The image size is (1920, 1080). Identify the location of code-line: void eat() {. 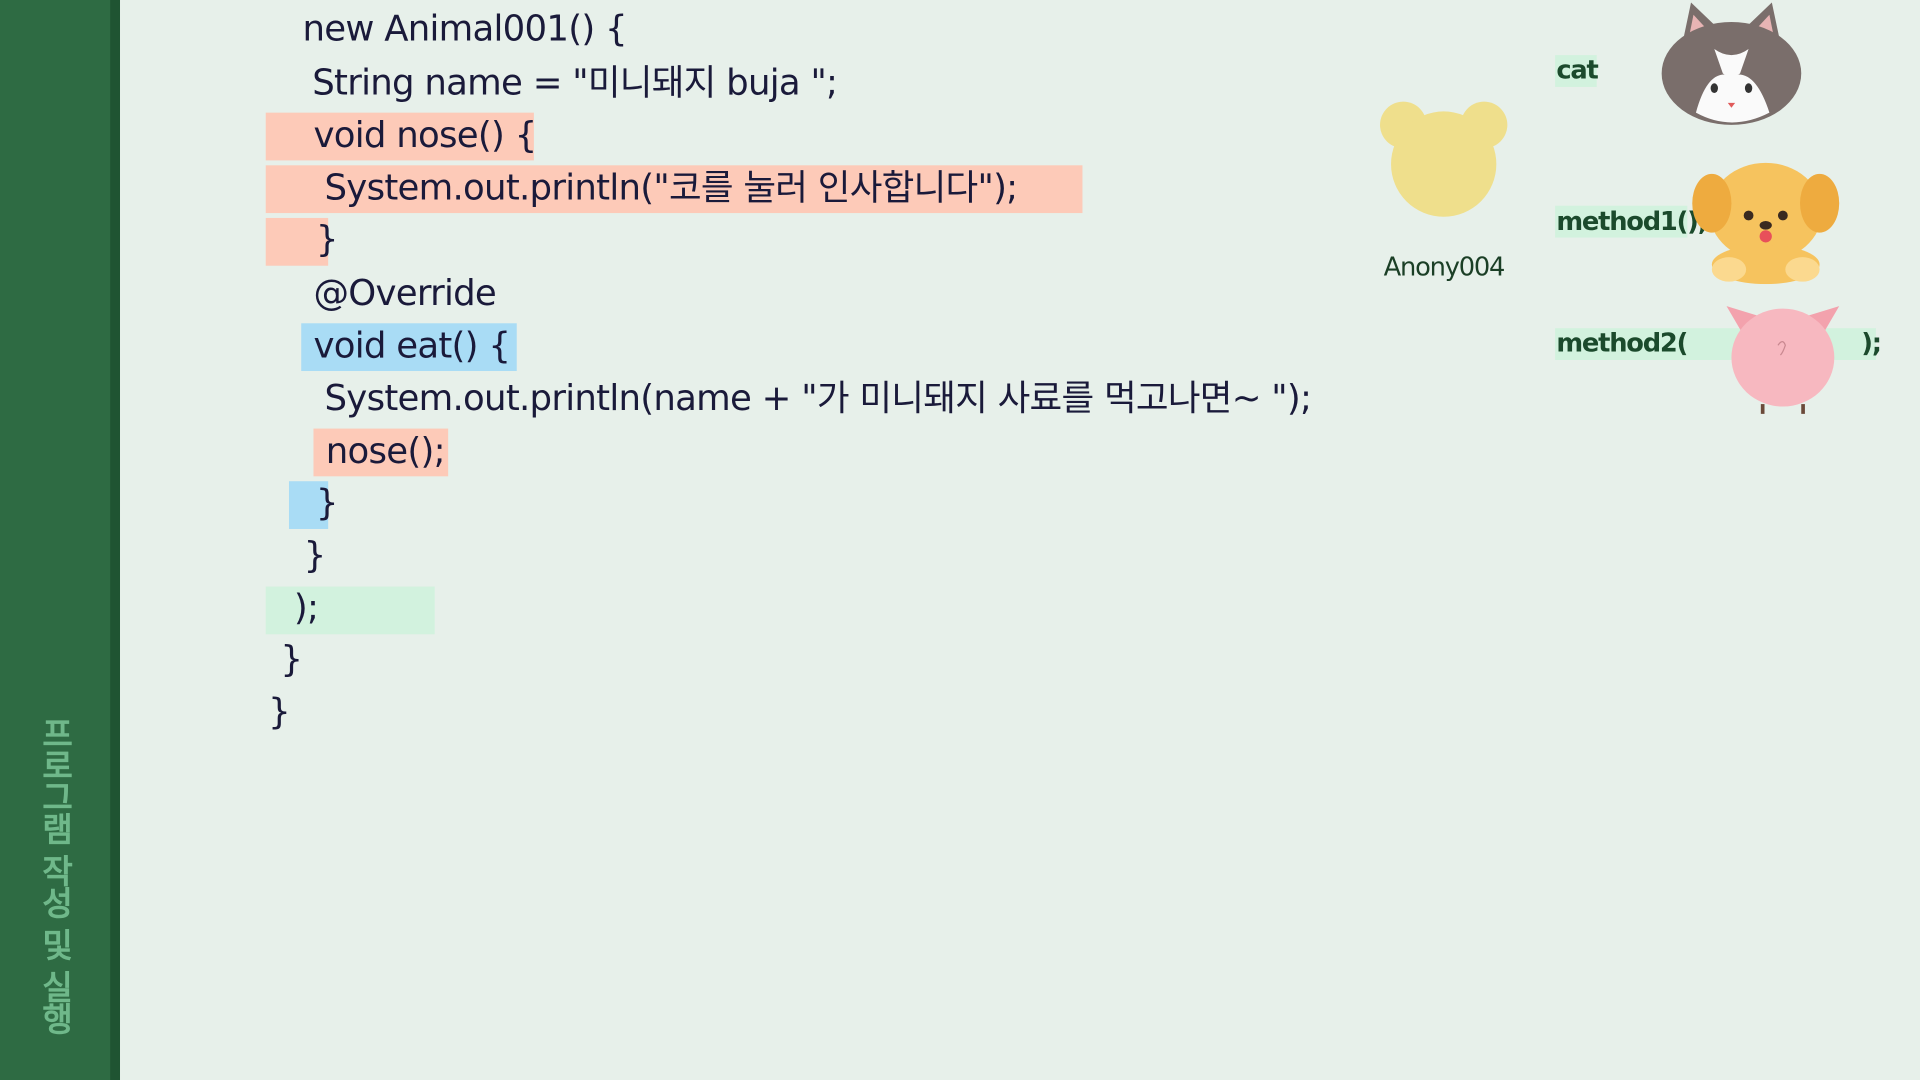
(412, 345).